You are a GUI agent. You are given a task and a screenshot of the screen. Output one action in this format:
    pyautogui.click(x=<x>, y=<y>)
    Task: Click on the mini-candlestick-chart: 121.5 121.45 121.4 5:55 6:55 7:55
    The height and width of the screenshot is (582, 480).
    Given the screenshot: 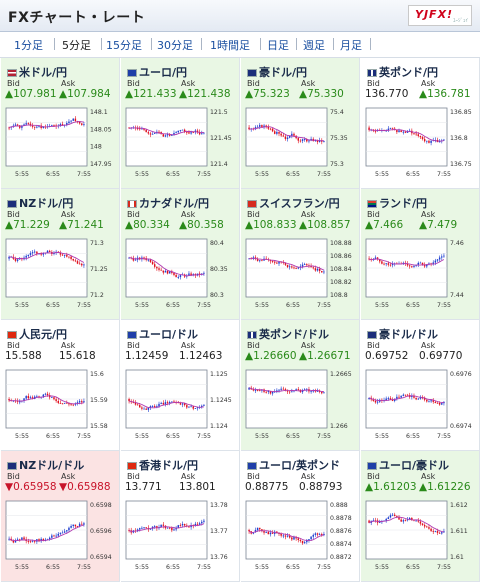 What is the action you would take?
    pyautogui.click(x=180, y=143)
    